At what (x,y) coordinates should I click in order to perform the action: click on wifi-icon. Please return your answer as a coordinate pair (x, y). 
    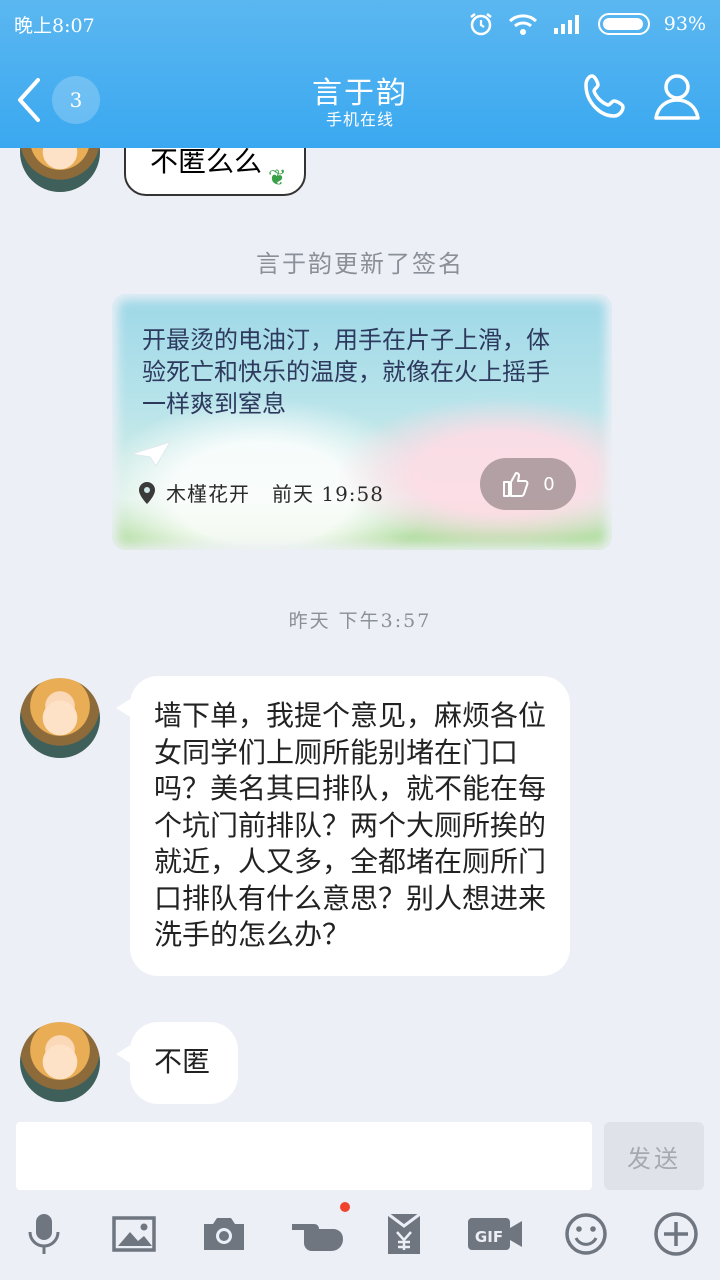
    Looking at the image, I should click on (522, 24).